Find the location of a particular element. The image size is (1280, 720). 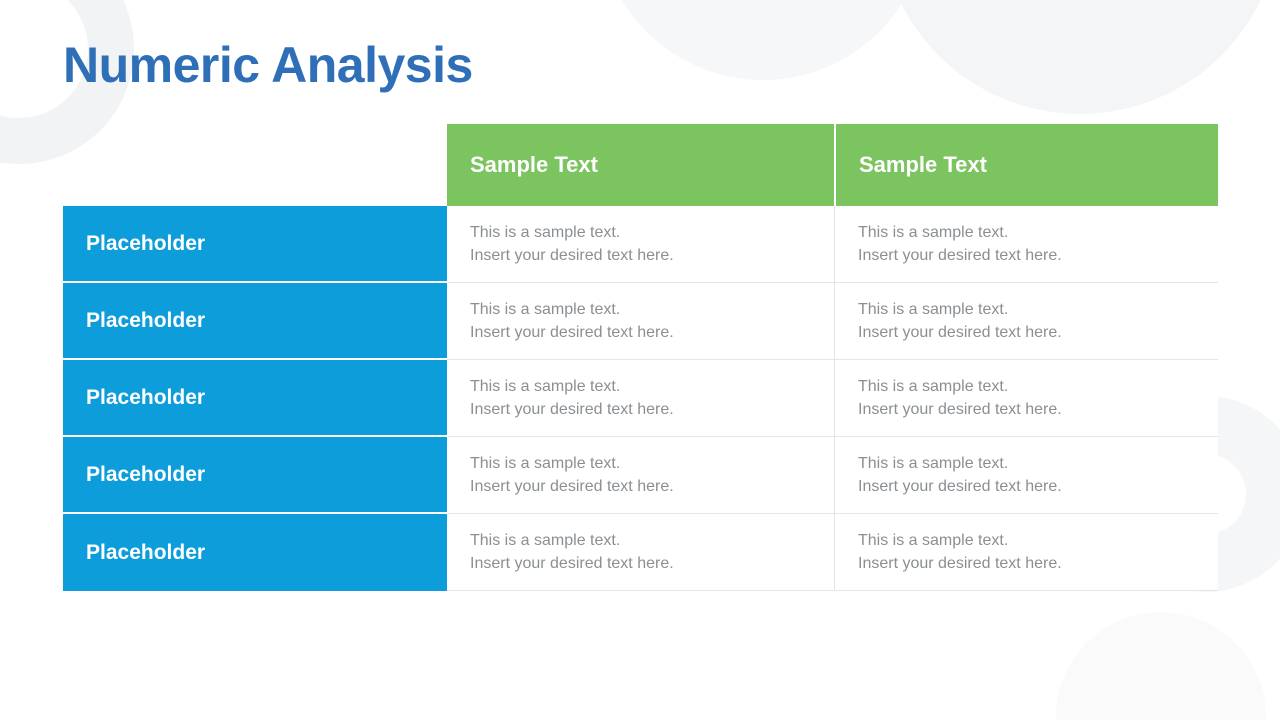

decorative-circle-top-right is located at coordinates (1080, 57).